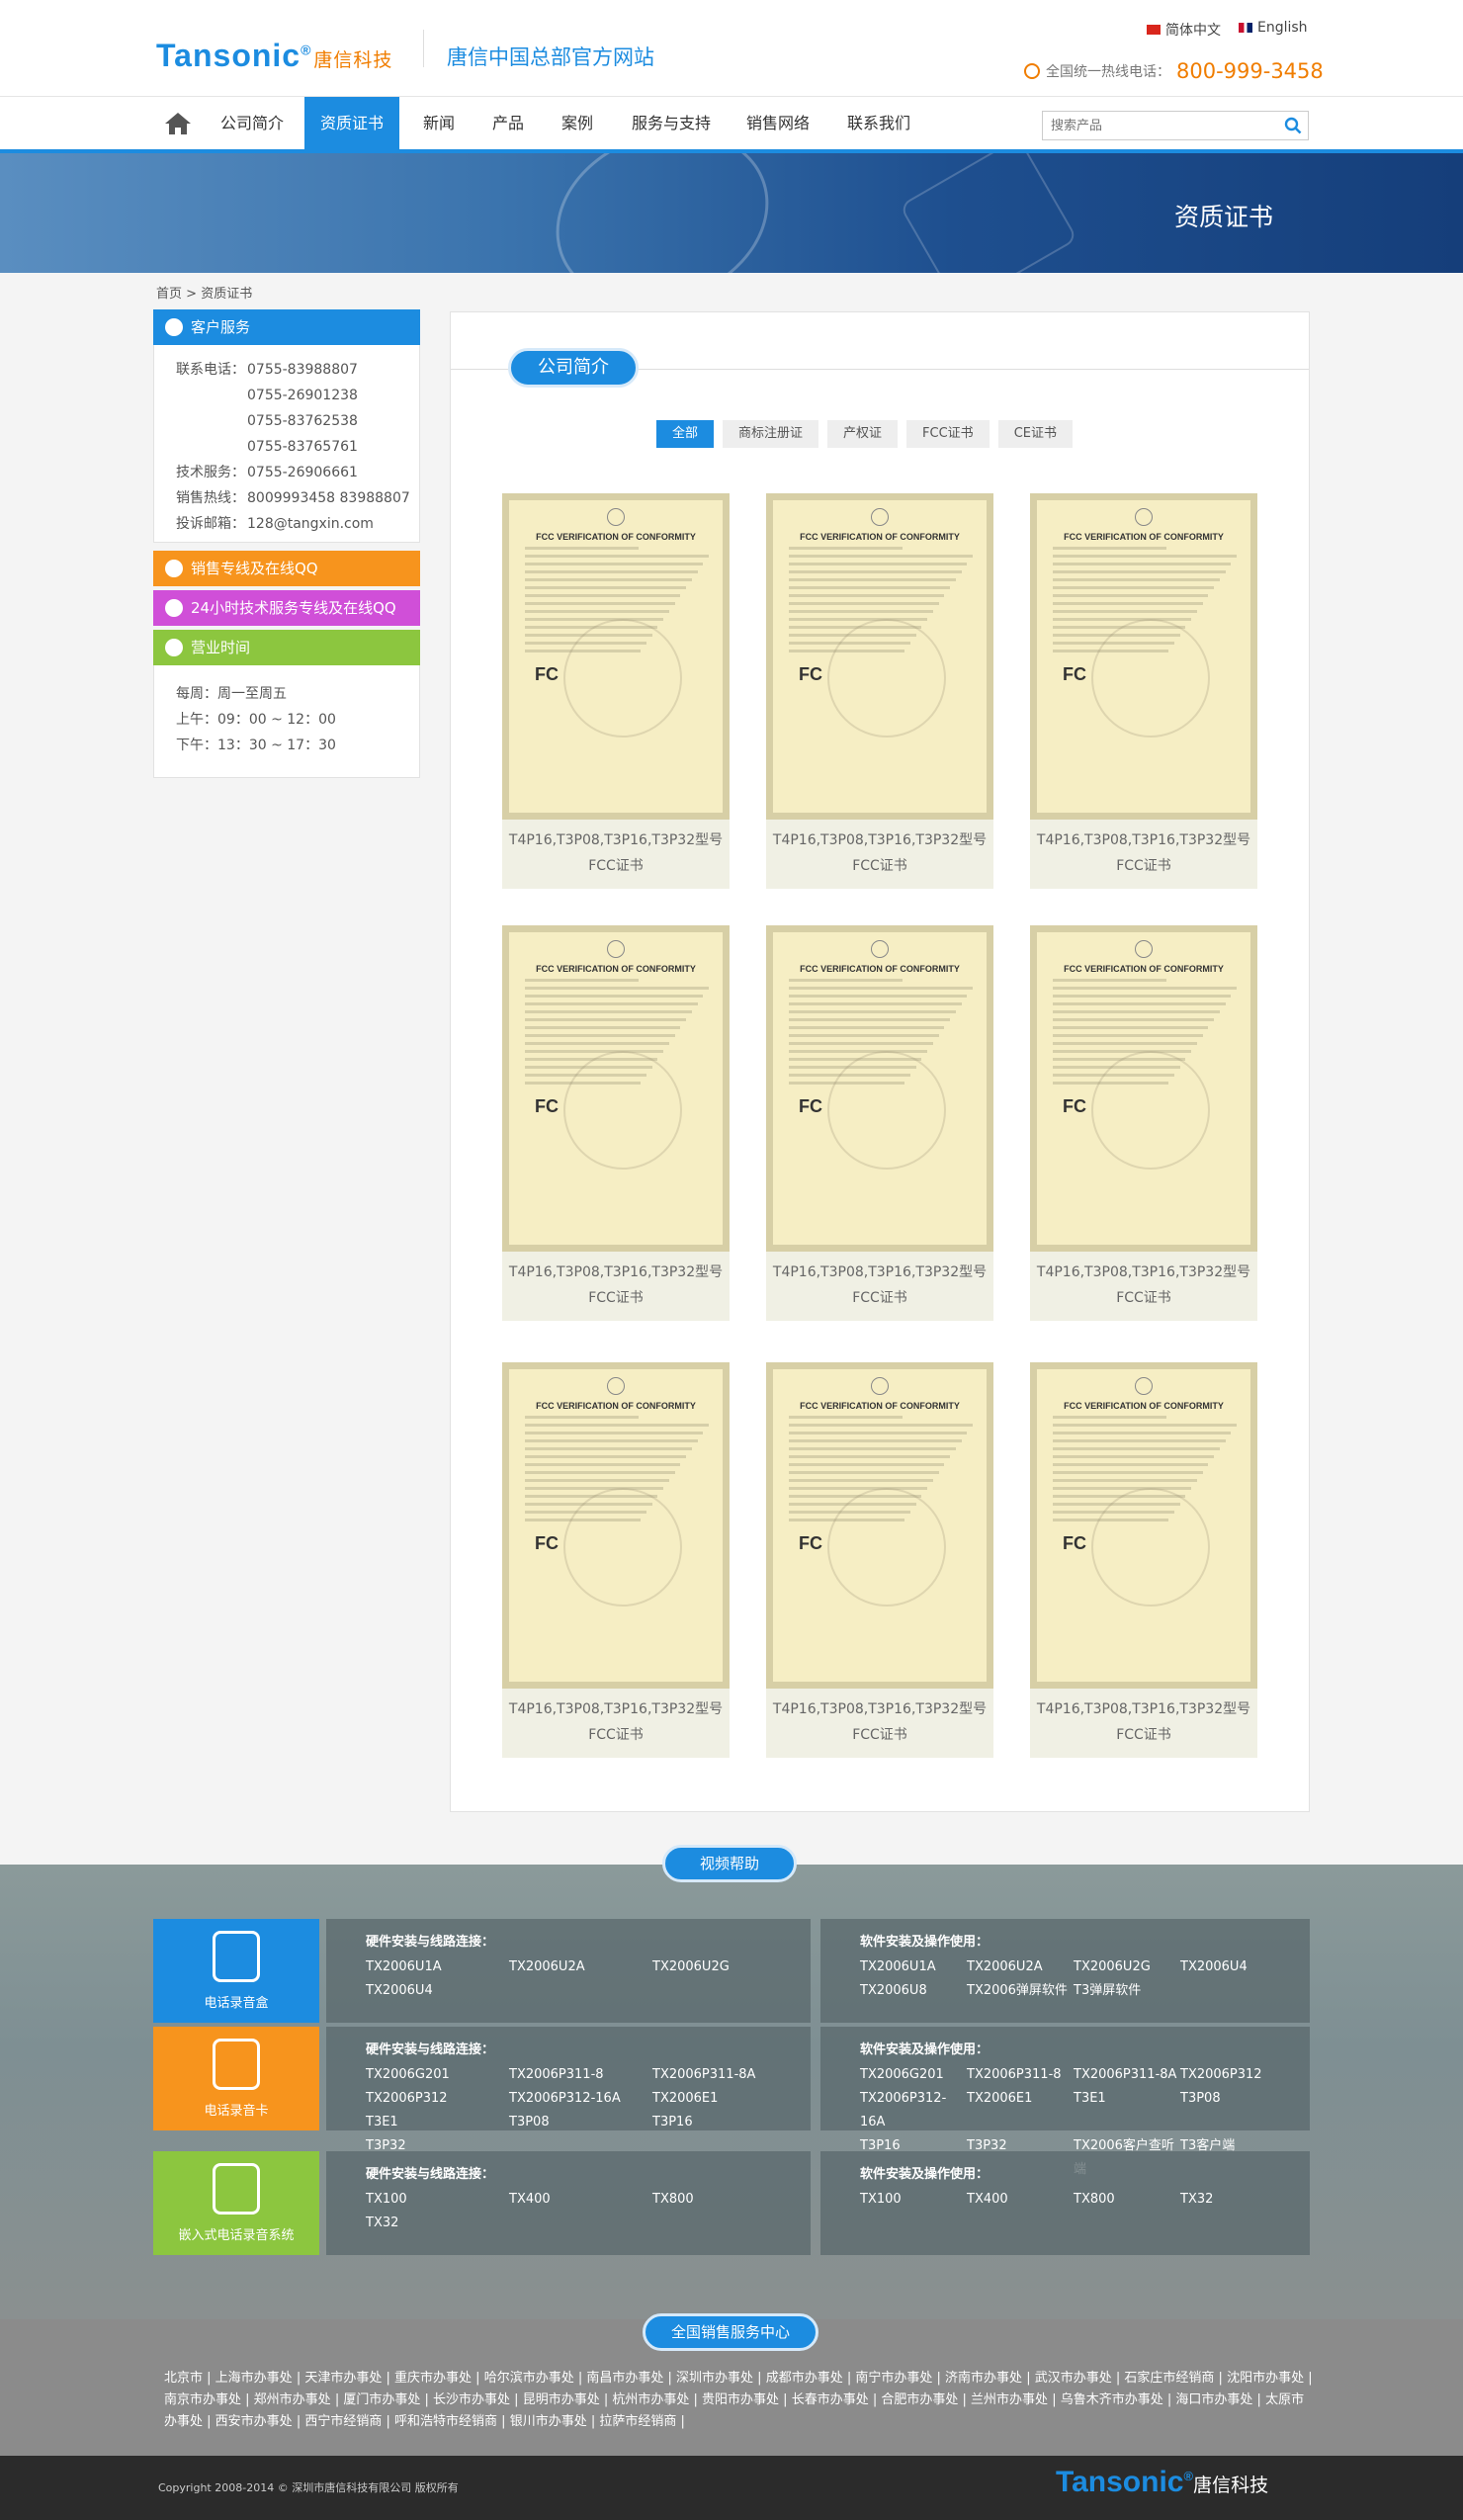  What do you see at coordinates (1273, 28) in the screenshot?
I see `lang-switch-en: English` at bounding box center [1273, 28].